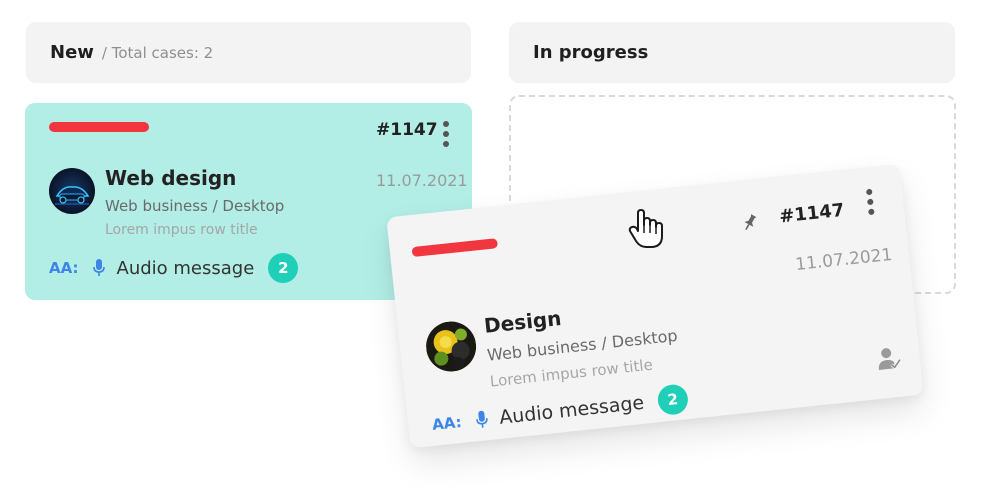 The height and width of the screenshot is (493, 984). I want to click on fruit-avatar, so click(451, 347).